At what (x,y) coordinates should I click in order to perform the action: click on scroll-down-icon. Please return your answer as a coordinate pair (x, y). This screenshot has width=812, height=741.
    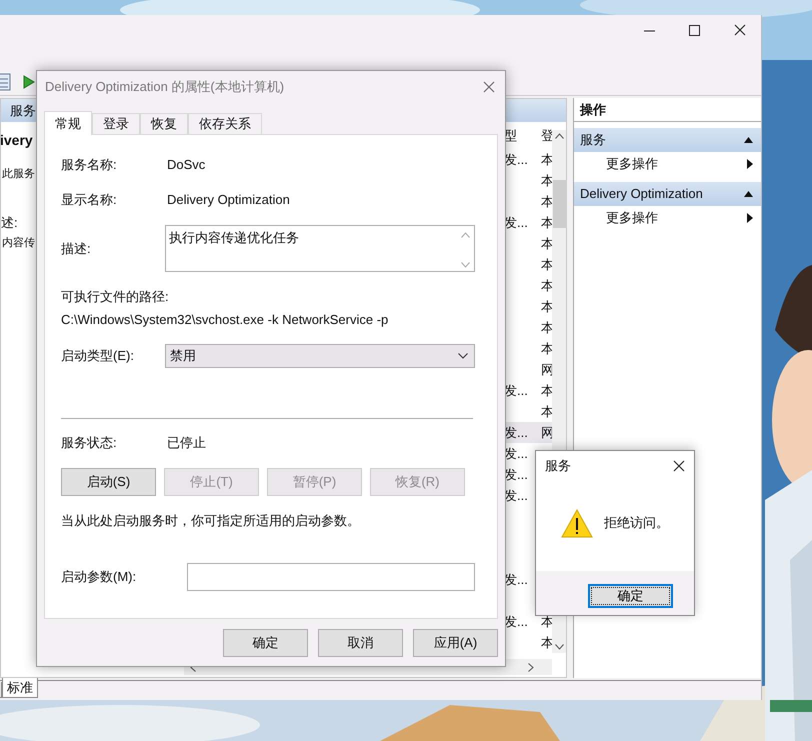
    Looking at the image, I should click on (559, 647).